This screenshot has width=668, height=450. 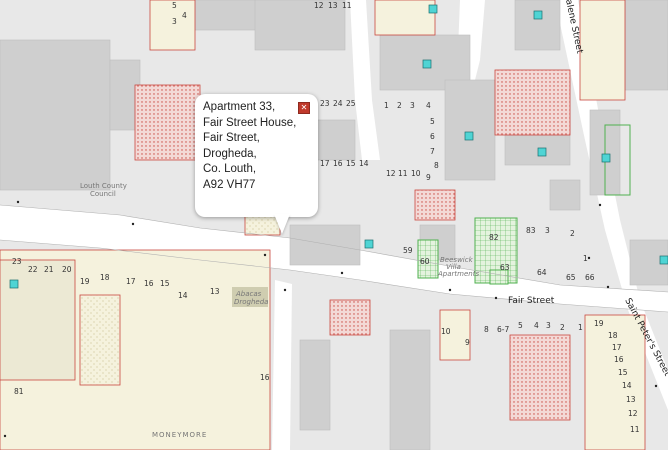 I want to click on house-number: 21, so click(x=49, y=269).